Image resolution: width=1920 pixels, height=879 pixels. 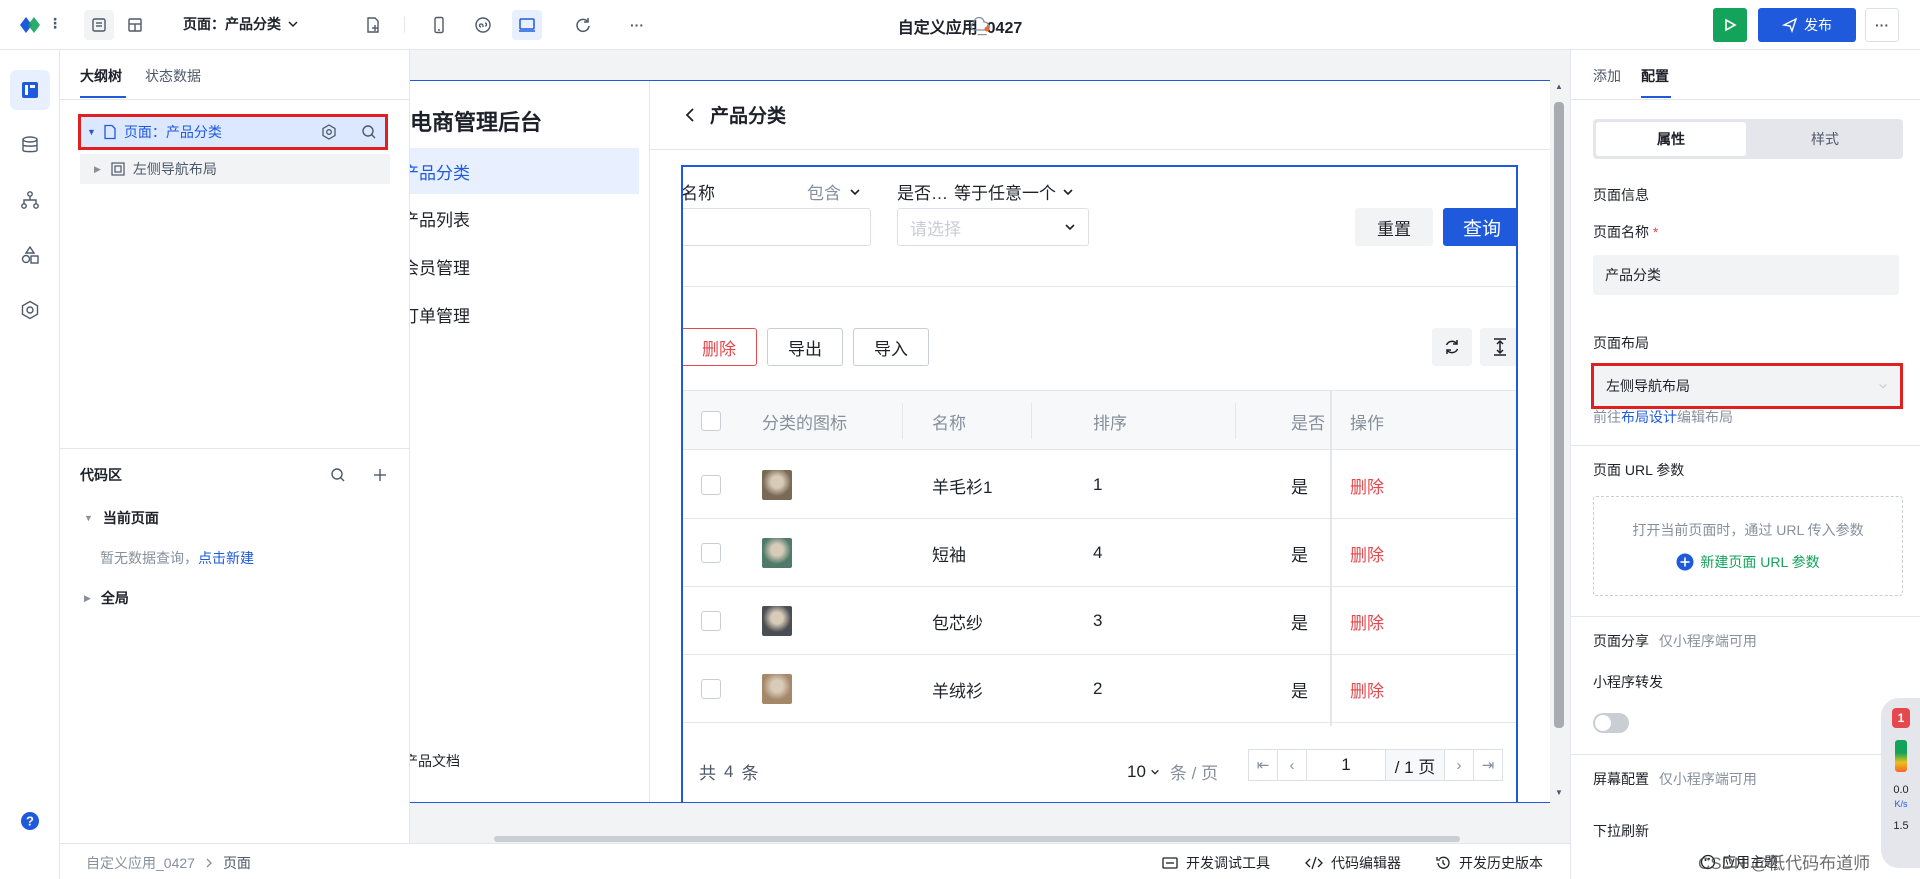 What do you see at coordinates (1671, 139) in the screenshot?
I see `segment-props: 属性` at bounding box center [1671, 139].